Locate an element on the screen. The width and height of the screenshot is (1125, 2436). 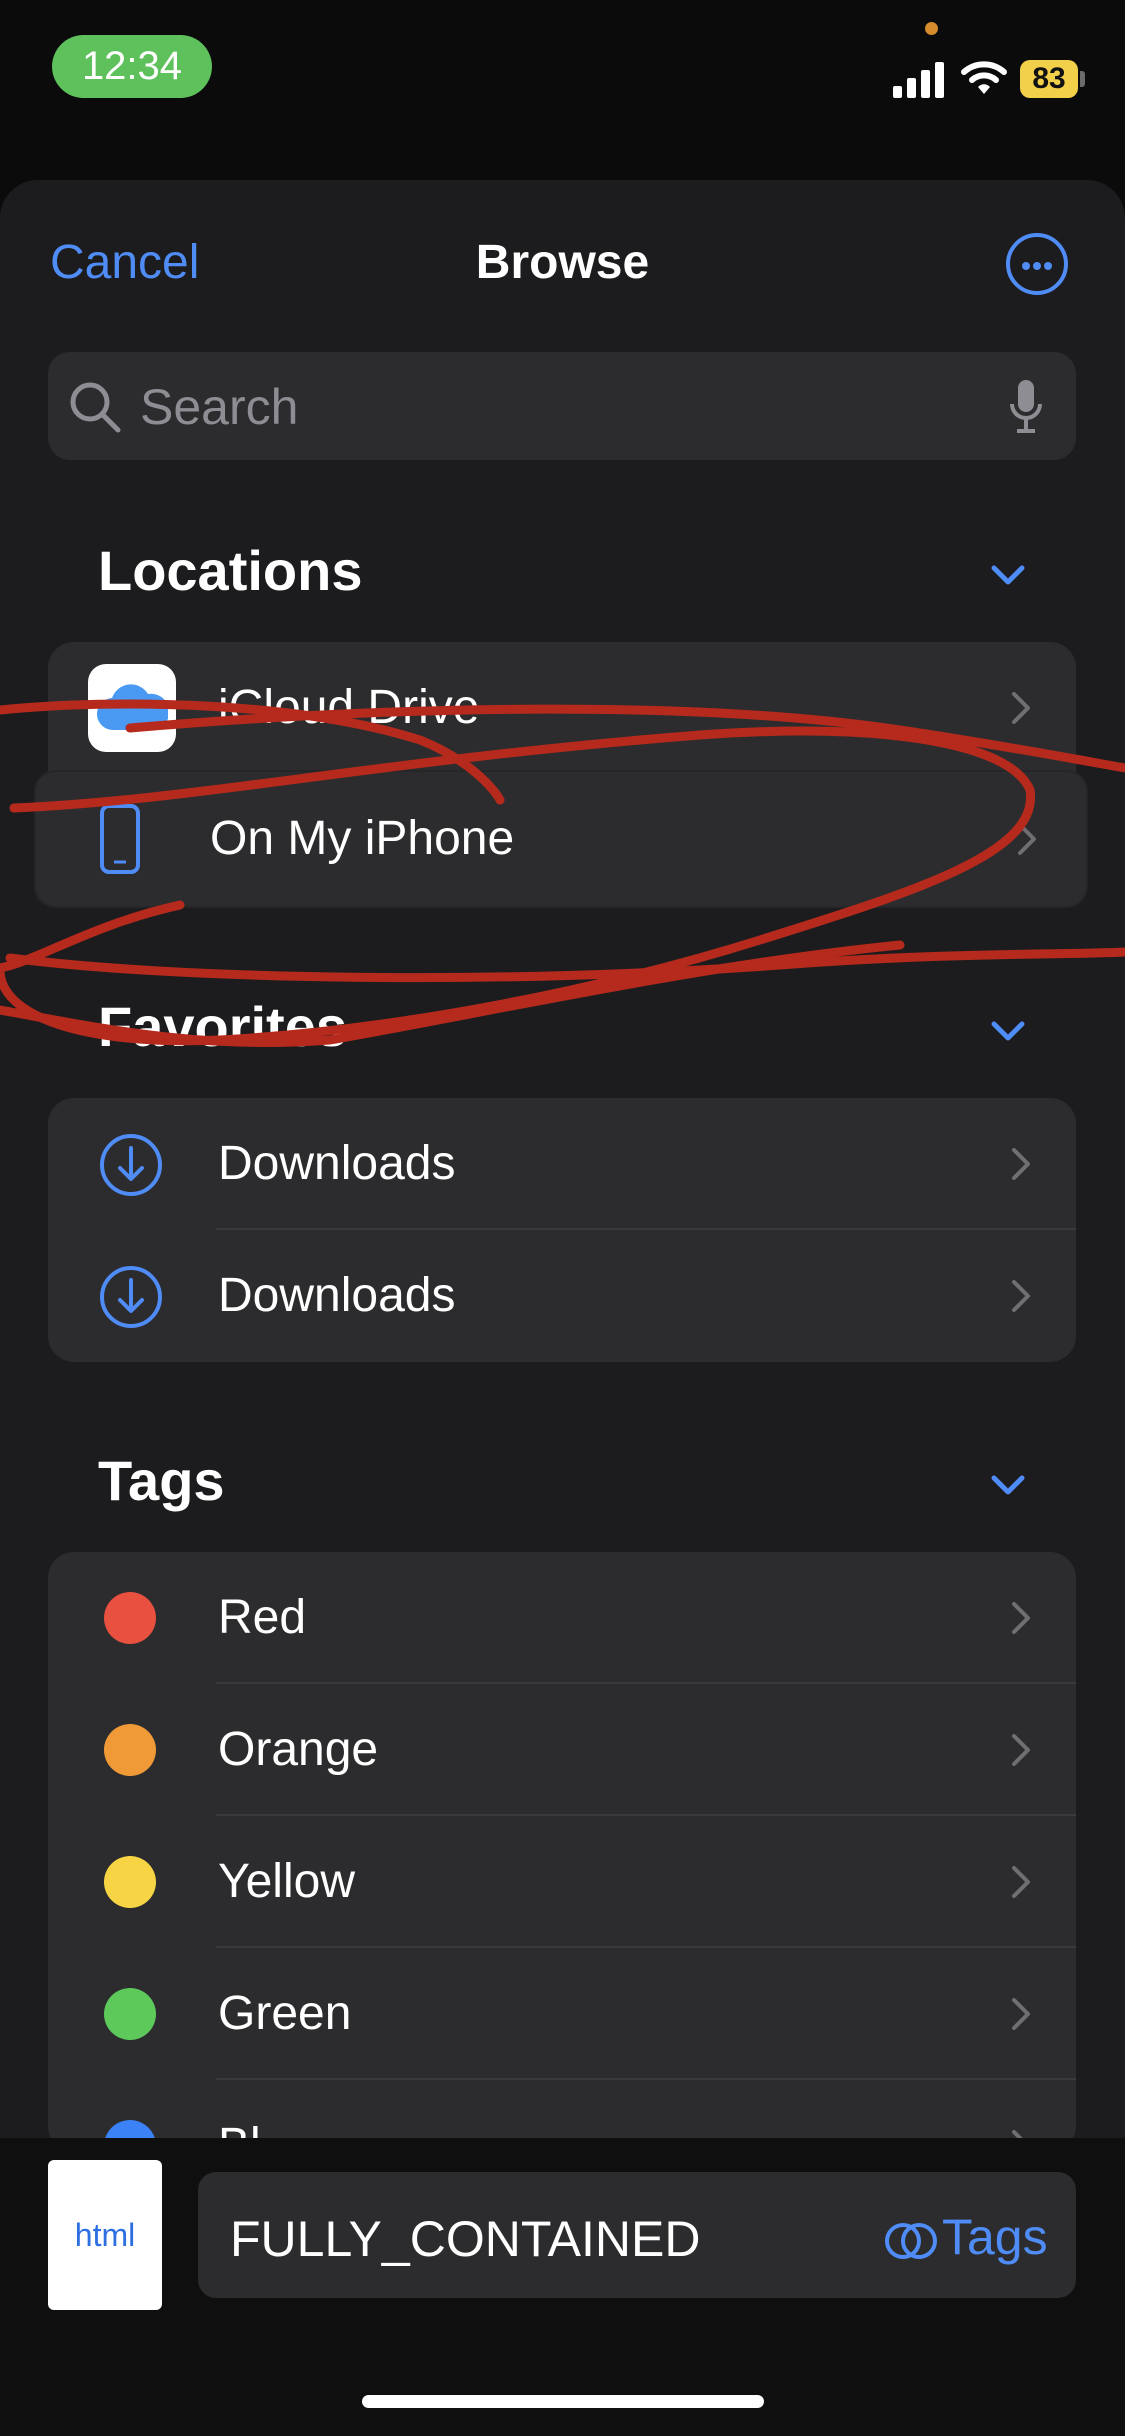
search-input: Search is located at coordinates (219, 407).